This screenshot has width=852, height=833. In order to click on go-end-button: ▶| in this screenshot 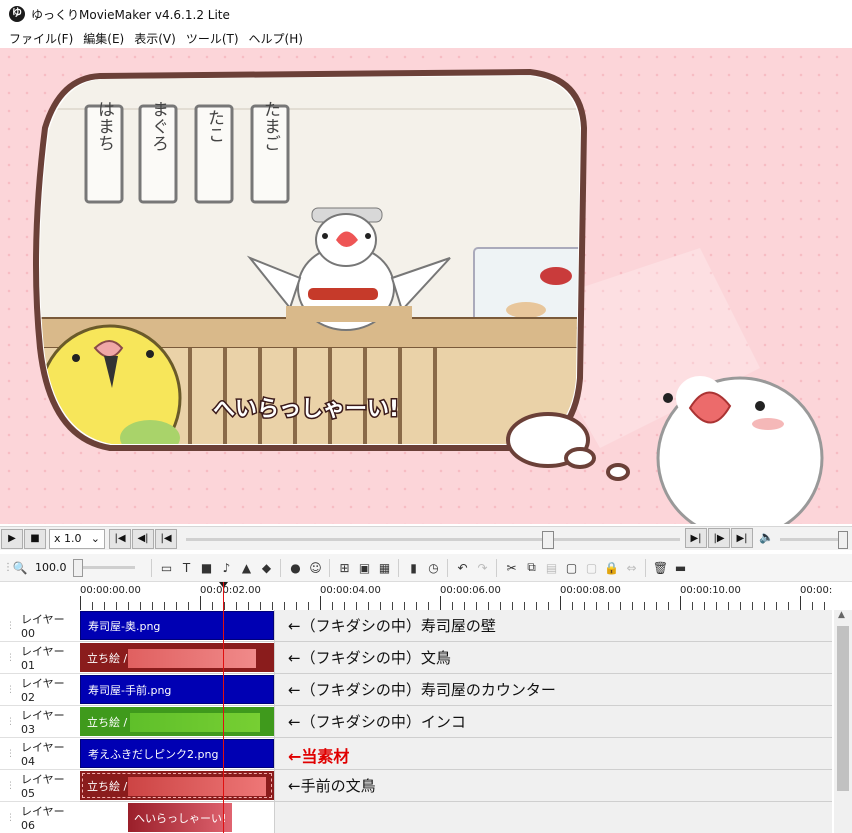, I will do `click(742, 538)`.